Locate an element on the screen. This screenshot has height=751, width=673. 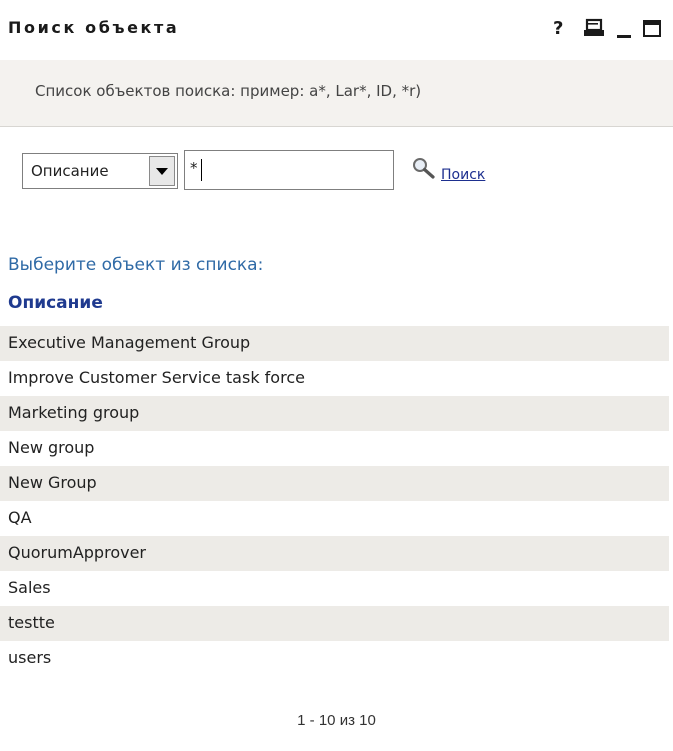
window-title: Поиск объекта is located at coordinates (94, 27).